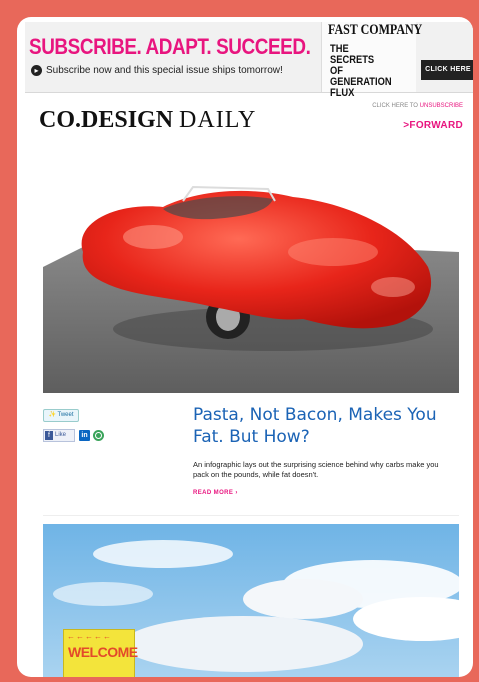  Describe the element at coordinates (89, 636) in the screenshot. I see `sign-arrows: ←←←←←` at that location.